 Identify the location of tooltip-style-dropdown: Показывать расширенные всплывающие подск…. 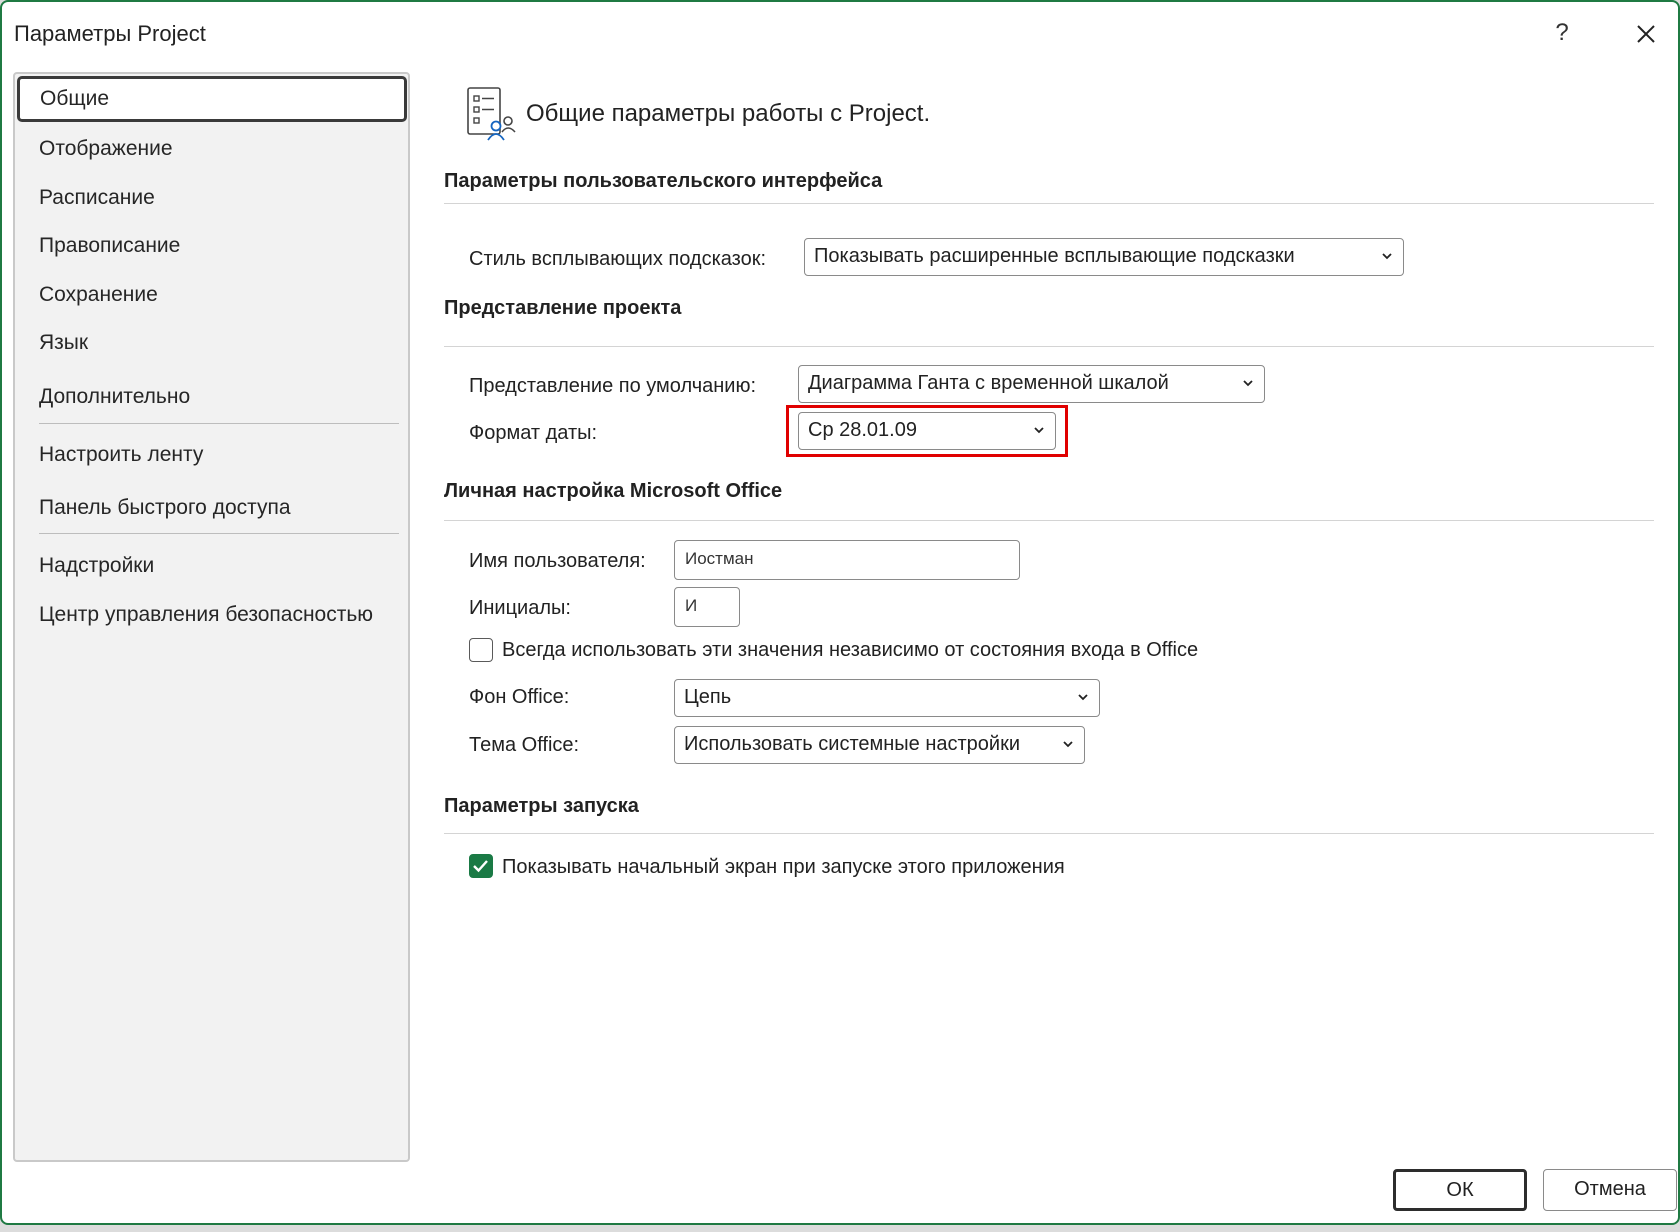
(1104, 257).